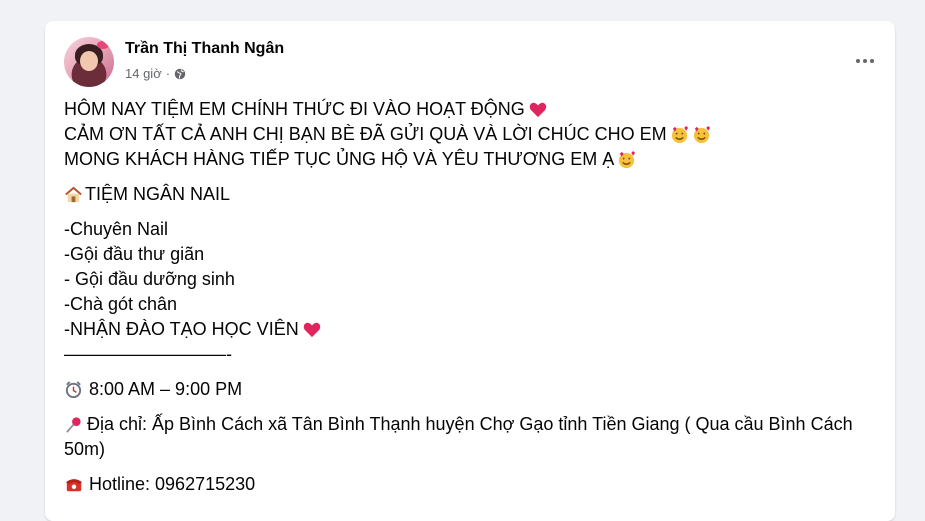 This screenshot has width=925, height=521. What do you see at coordinates (143, 73) in the screenshot?
I see `post-timestamp: 14 giờ` at bounding box center [143, 73].